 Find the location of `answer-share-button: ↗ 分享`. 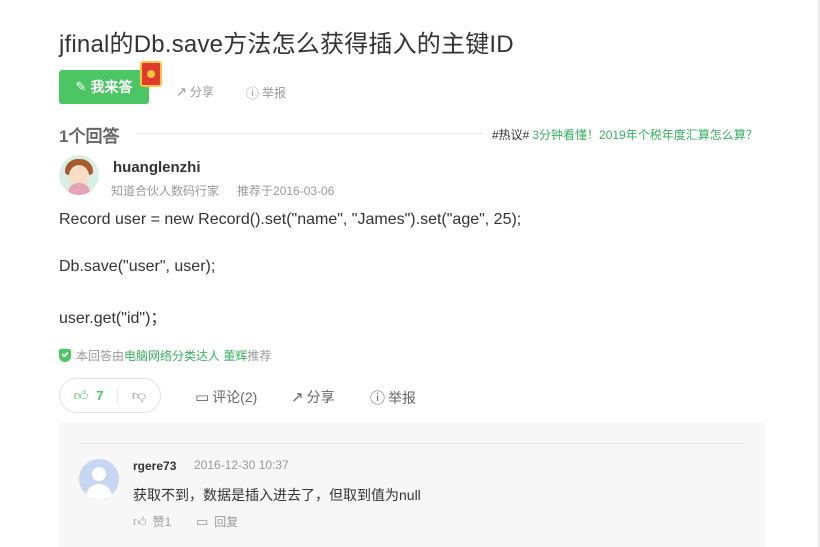

answer-share-button: ↗ 分享 is located at coordinates (313, 397).